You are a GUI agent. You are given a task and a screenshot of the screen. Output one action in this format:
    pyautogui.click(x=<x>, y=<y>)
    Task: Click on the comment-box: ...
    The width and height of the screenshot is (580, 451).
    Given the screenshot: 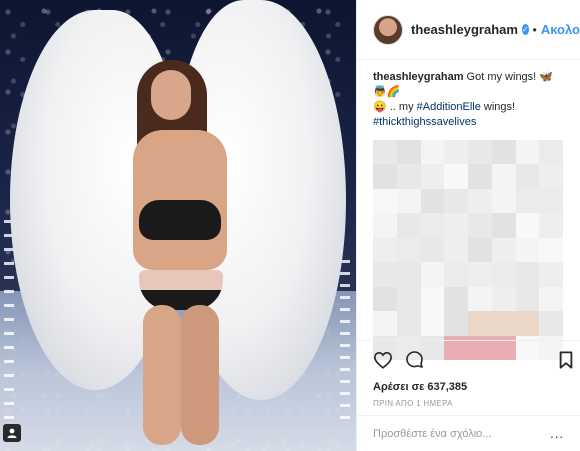 What is the action you would take?
    pyautogui.click(x=468, y=433)
    